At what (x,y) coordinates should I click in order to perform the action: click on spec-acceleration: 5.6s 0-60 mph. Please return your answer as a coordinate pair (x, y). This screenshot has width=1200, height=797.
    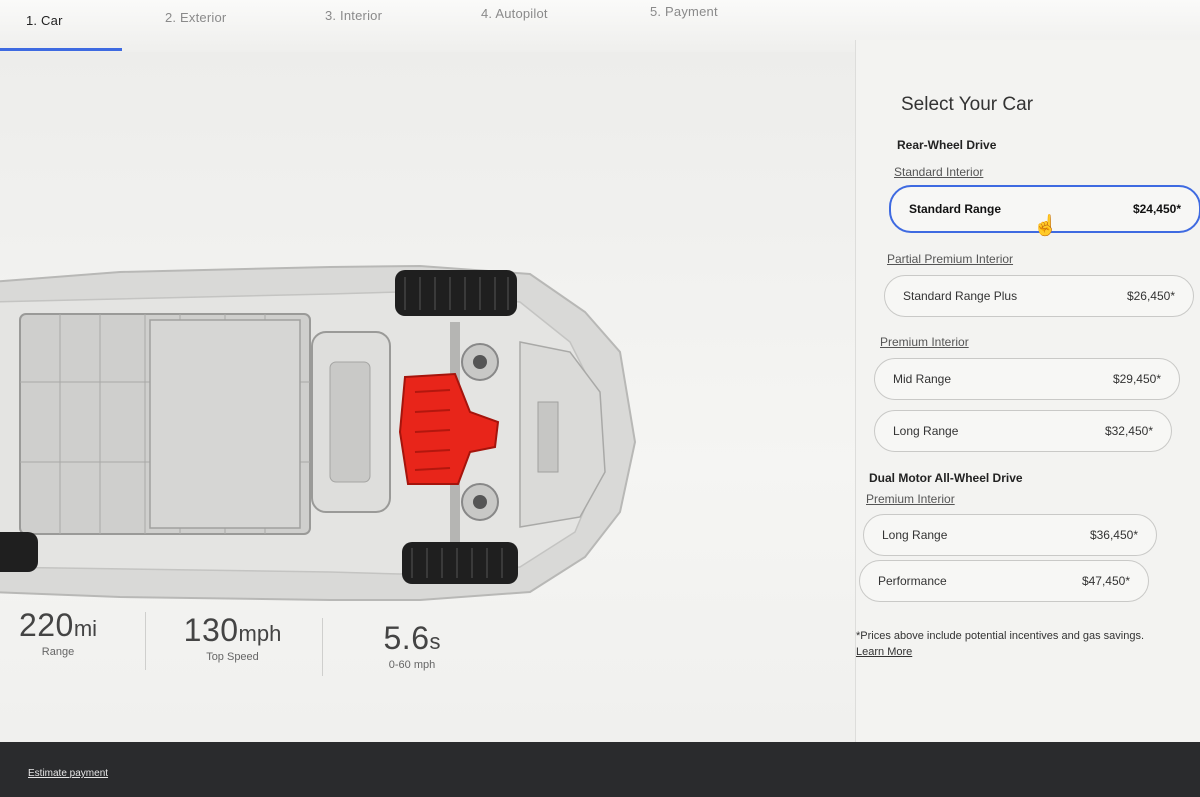
    Looking at the image, I should click on (412, 645).